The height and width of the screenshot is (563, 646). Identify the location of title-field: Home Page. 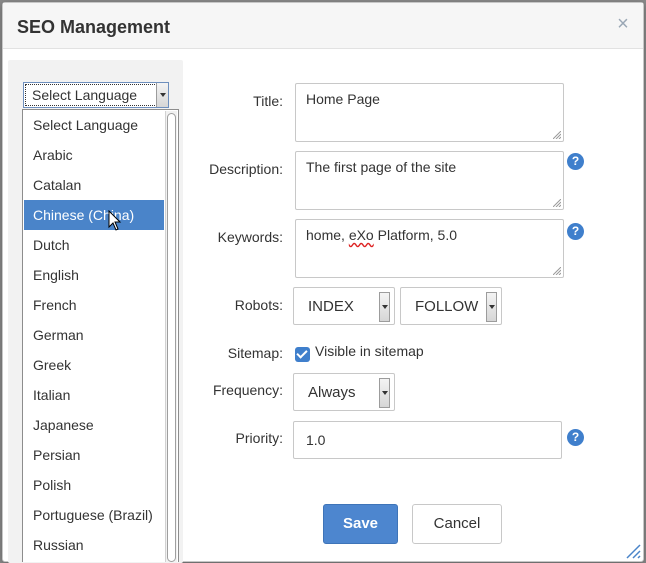
(429, 112).